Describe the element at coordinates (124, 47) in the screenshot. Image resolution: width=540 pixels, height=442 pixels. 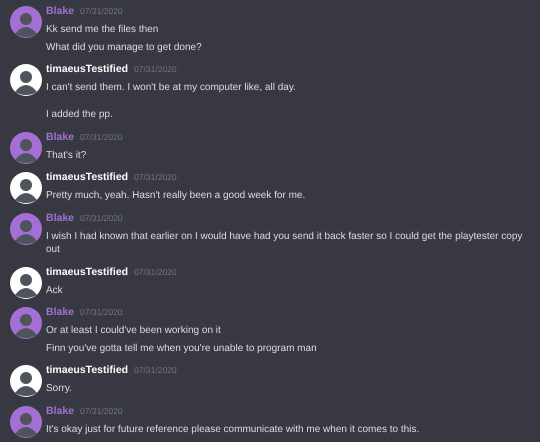
I see `message-text: What did you manage to get done?` at that location.